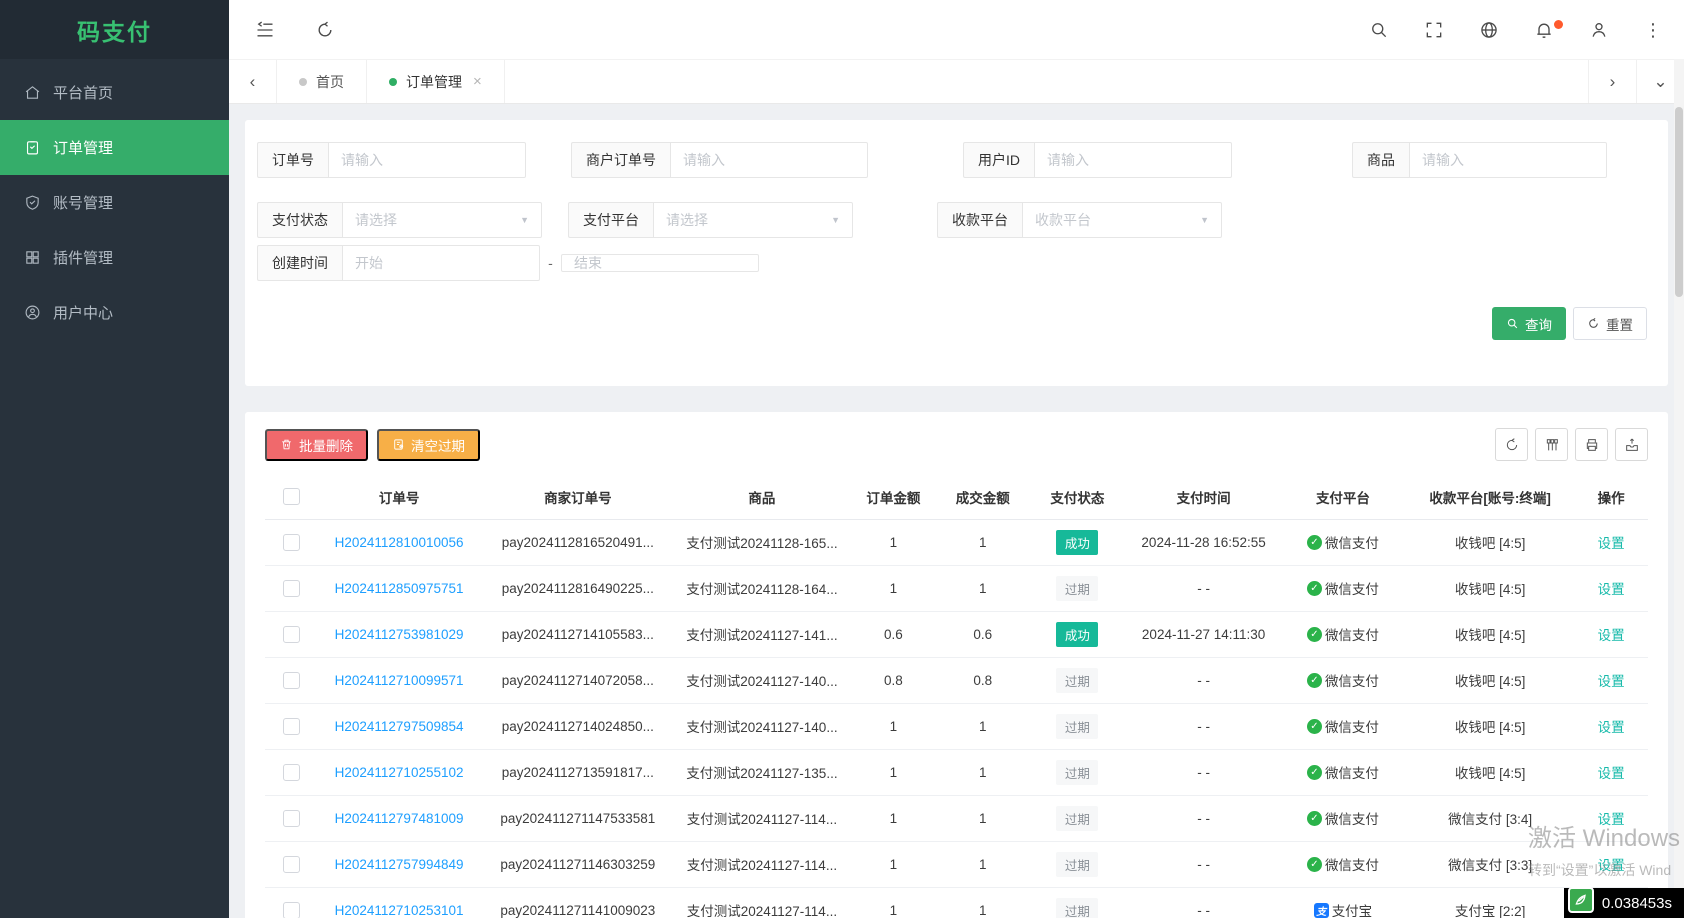  Describe the element at coordinates (1631, 444) in the screenshot. I see `export-button` at that location.